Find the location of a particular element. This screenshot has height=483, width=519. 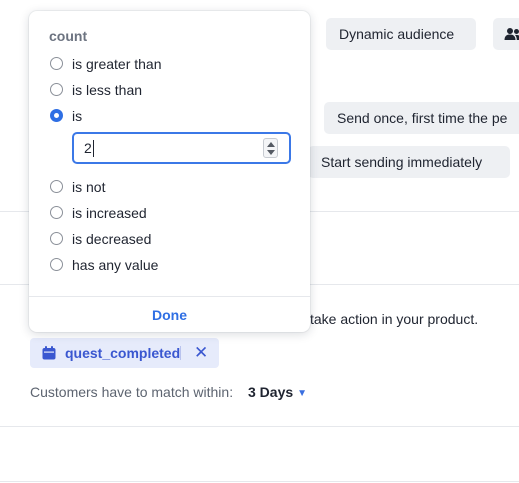

event-name: quest_completed is located at coordinates (123, 353).